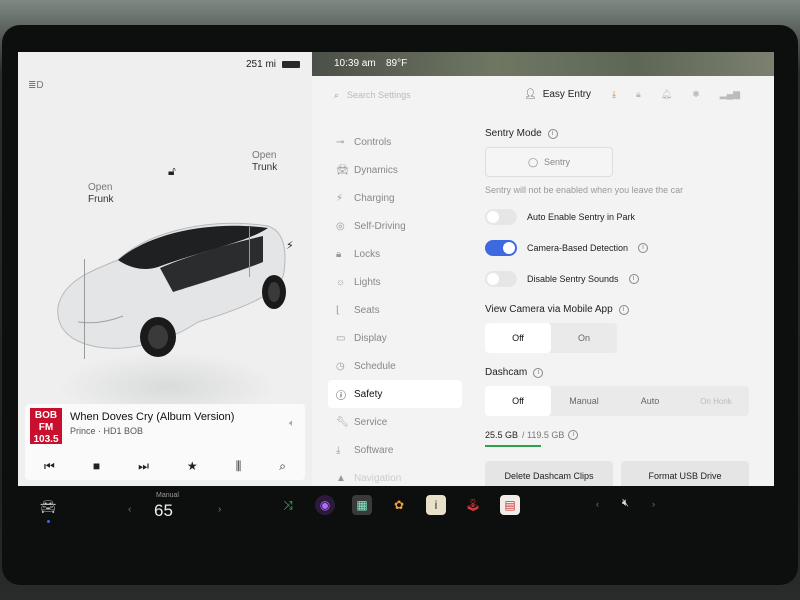  Describe the element at coordinates (501, 217) in the screenshot. I see `auto-enable-sentry-toggle` at that location.